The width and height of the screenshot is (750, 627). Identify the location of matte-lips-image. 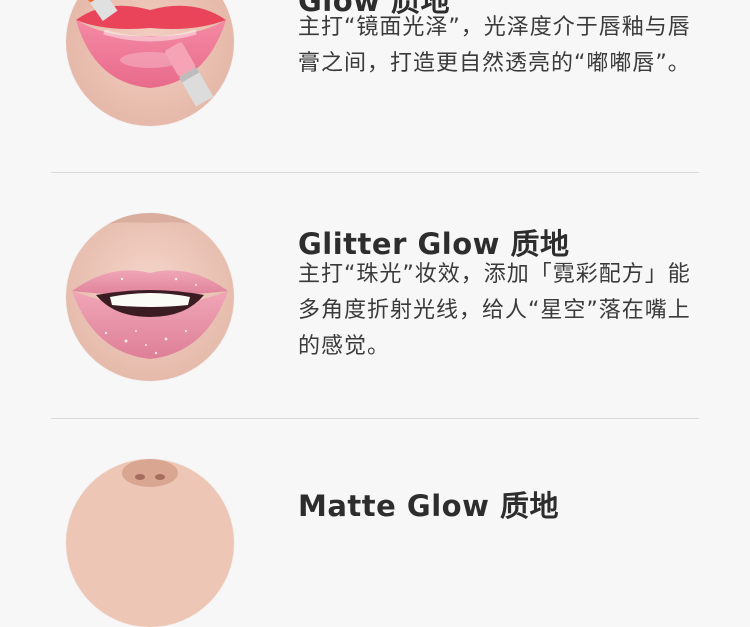
(150, 543).